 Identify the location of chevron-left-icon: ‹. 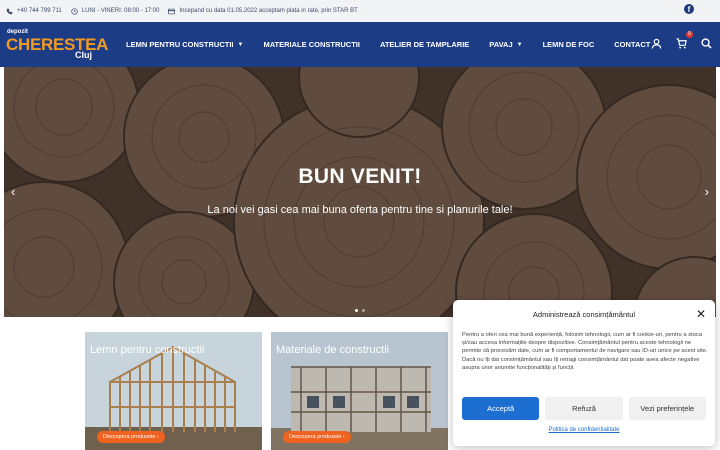
(13, 191).